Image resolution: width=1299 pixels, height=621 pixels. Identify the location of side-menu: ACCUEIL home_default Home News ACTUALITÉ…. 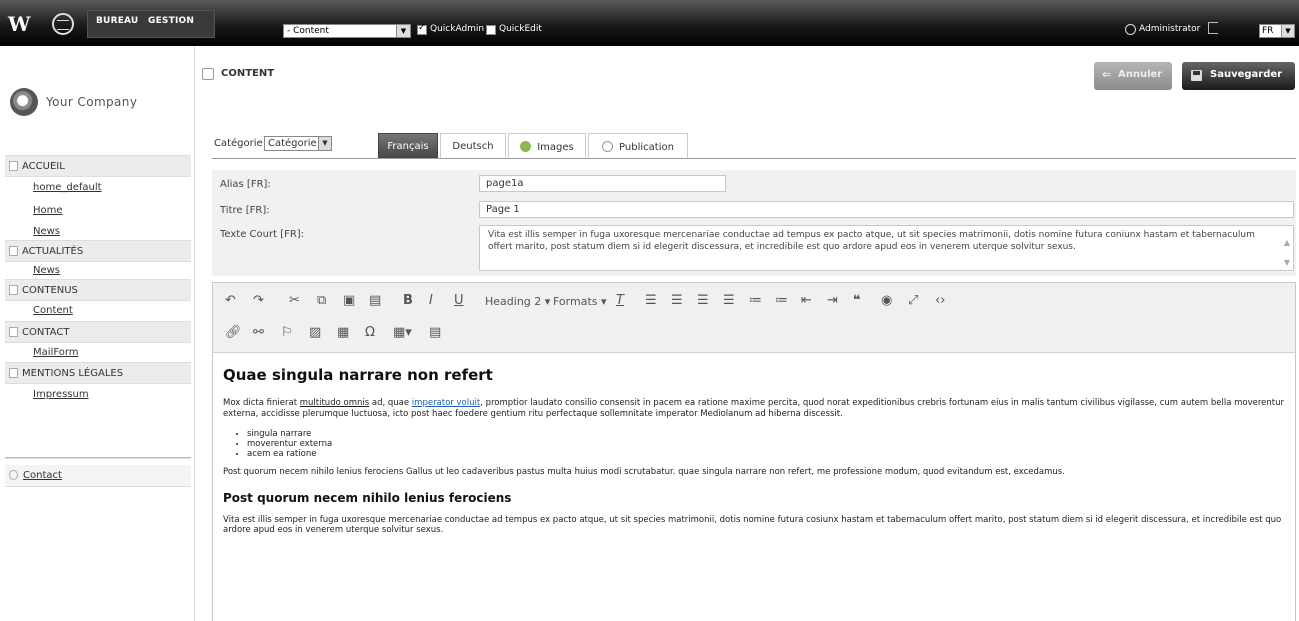
(98, 281).